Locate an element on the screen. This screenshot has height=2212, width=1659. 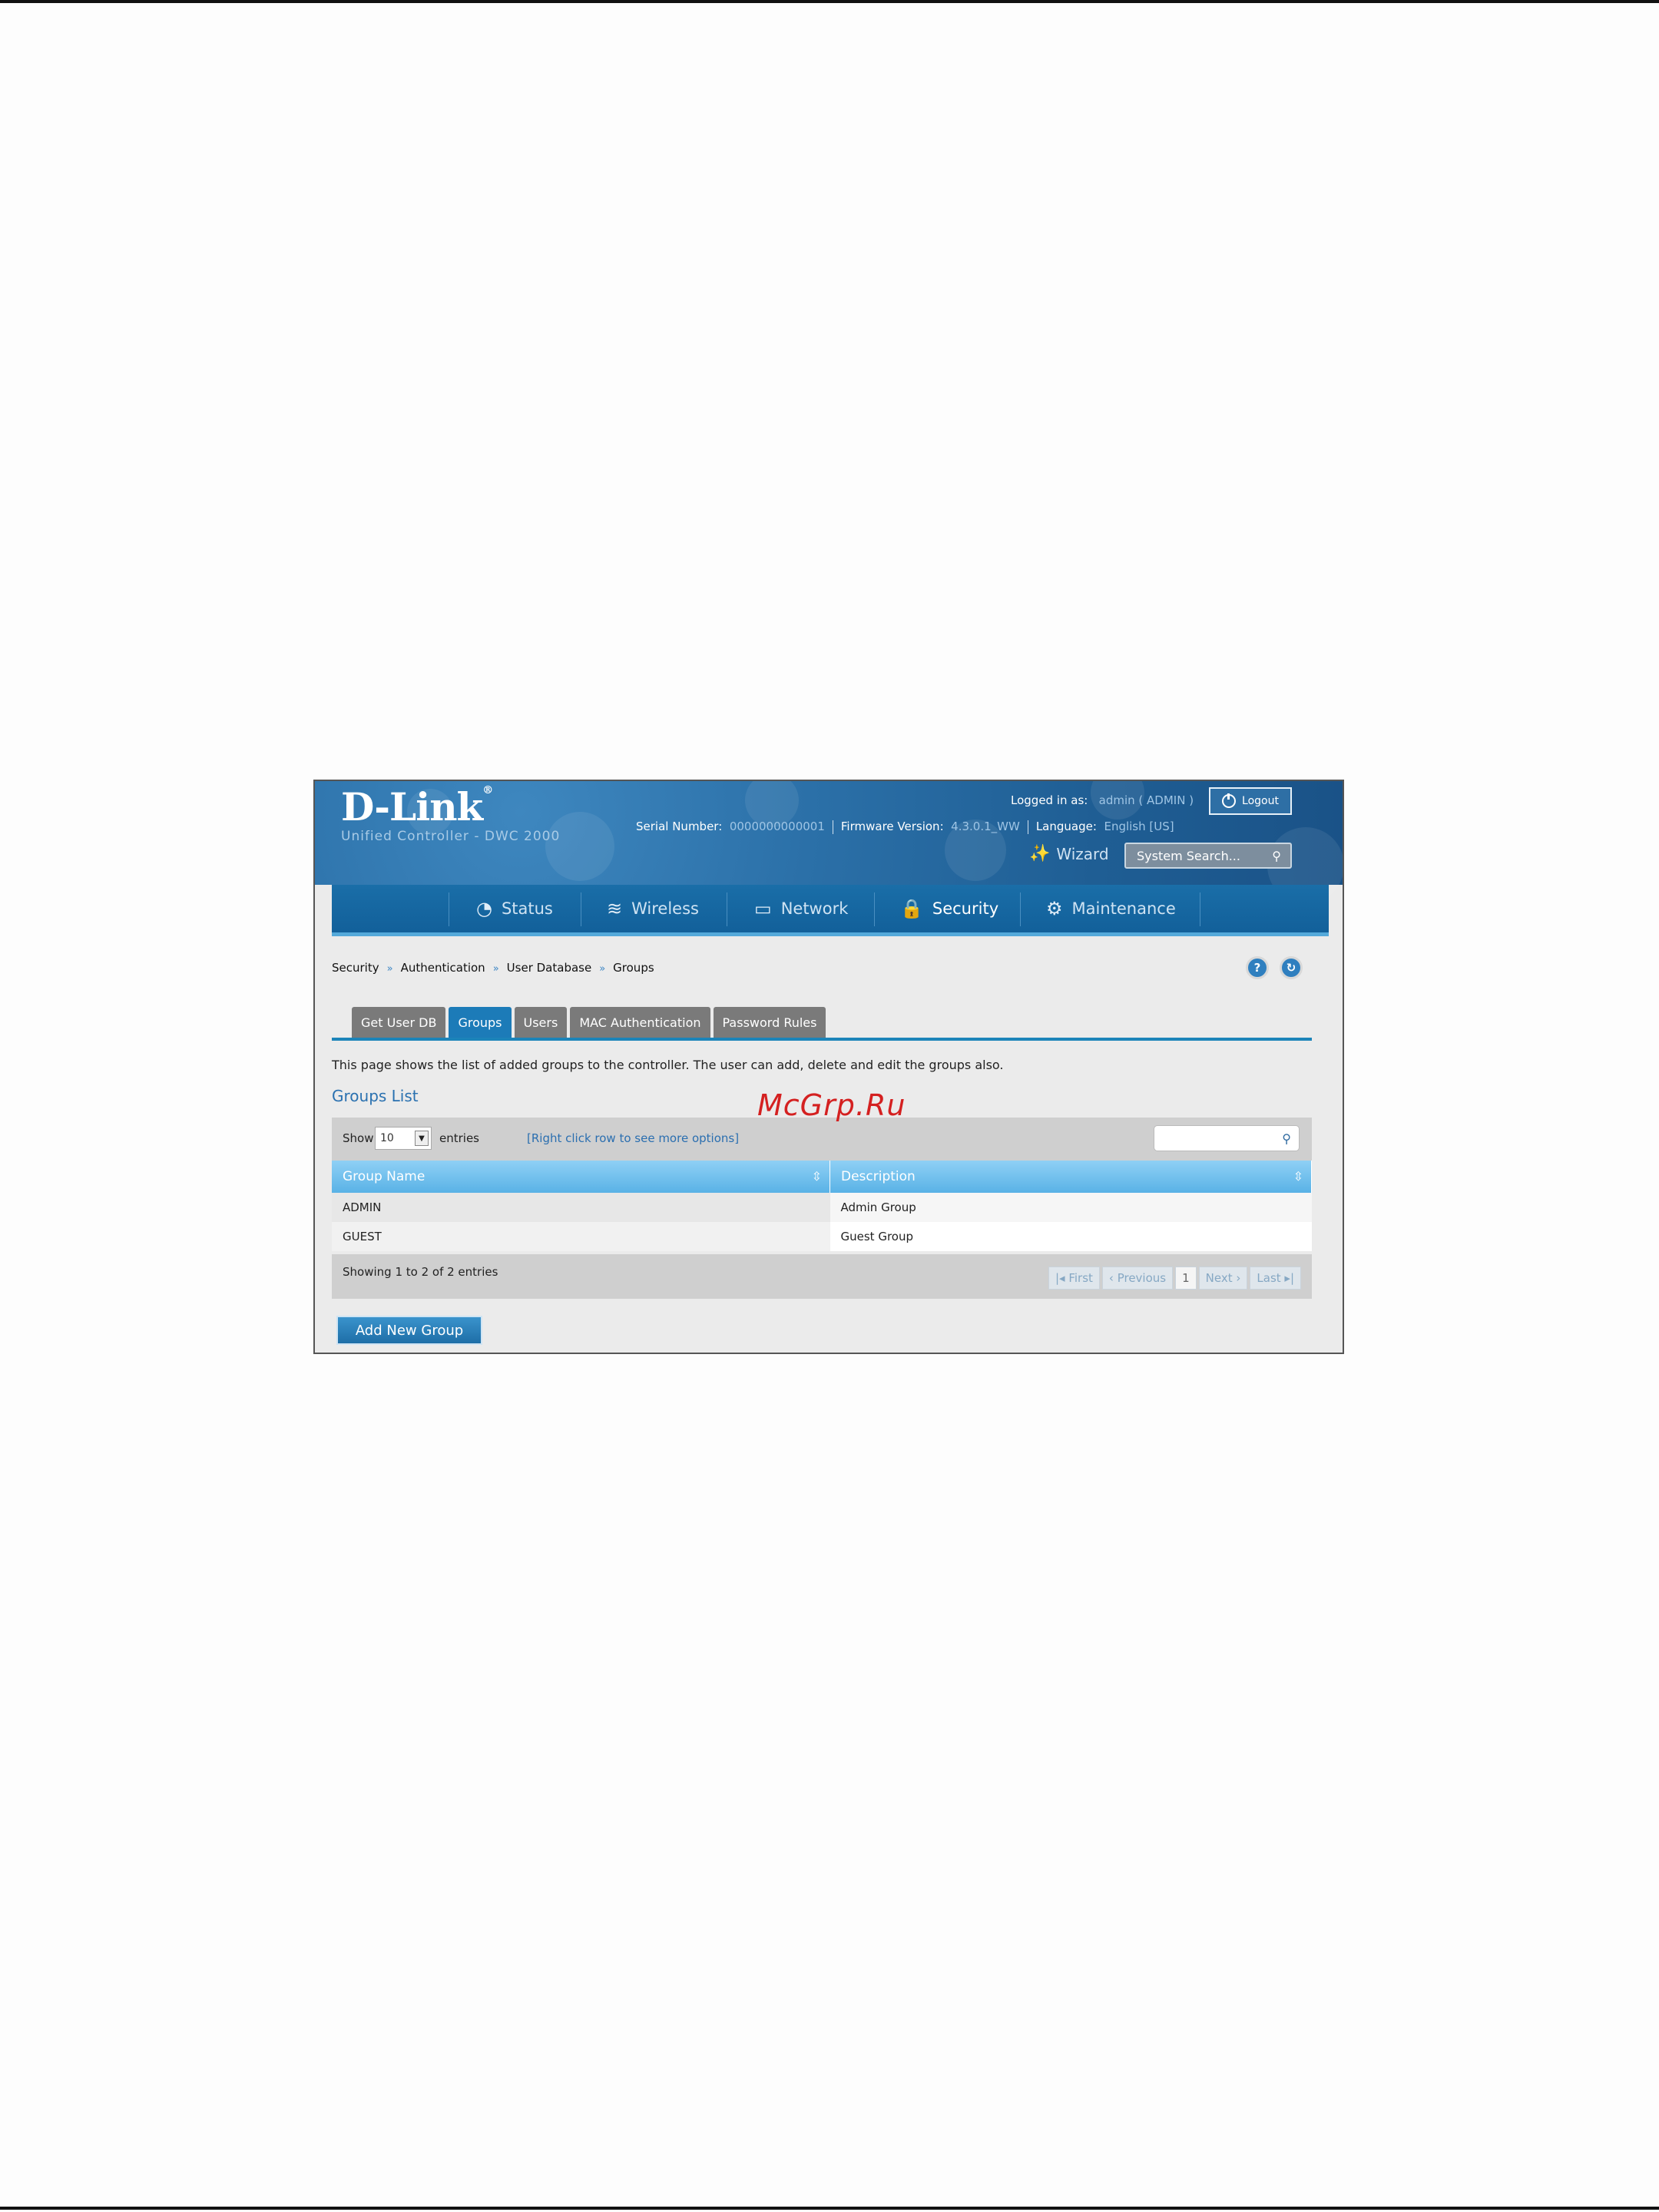
help-icon: ? is located at coordinates (1257, 968).